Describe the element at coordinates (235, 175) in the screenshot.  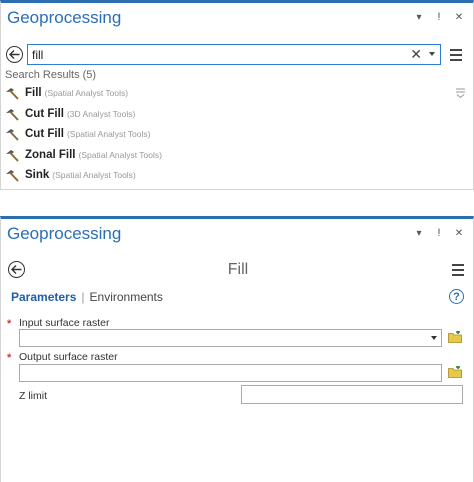
I see `result-item-sink: Sink (Spatial Analyst Tools)` at that location.